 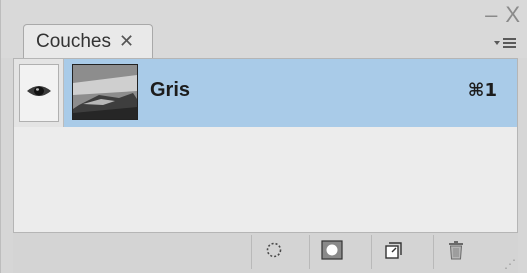 What do you see at coordinates (482, 90) in the screenshot?
I see `channel-shortcut: ⌘1` at bounding box center [482, 90].